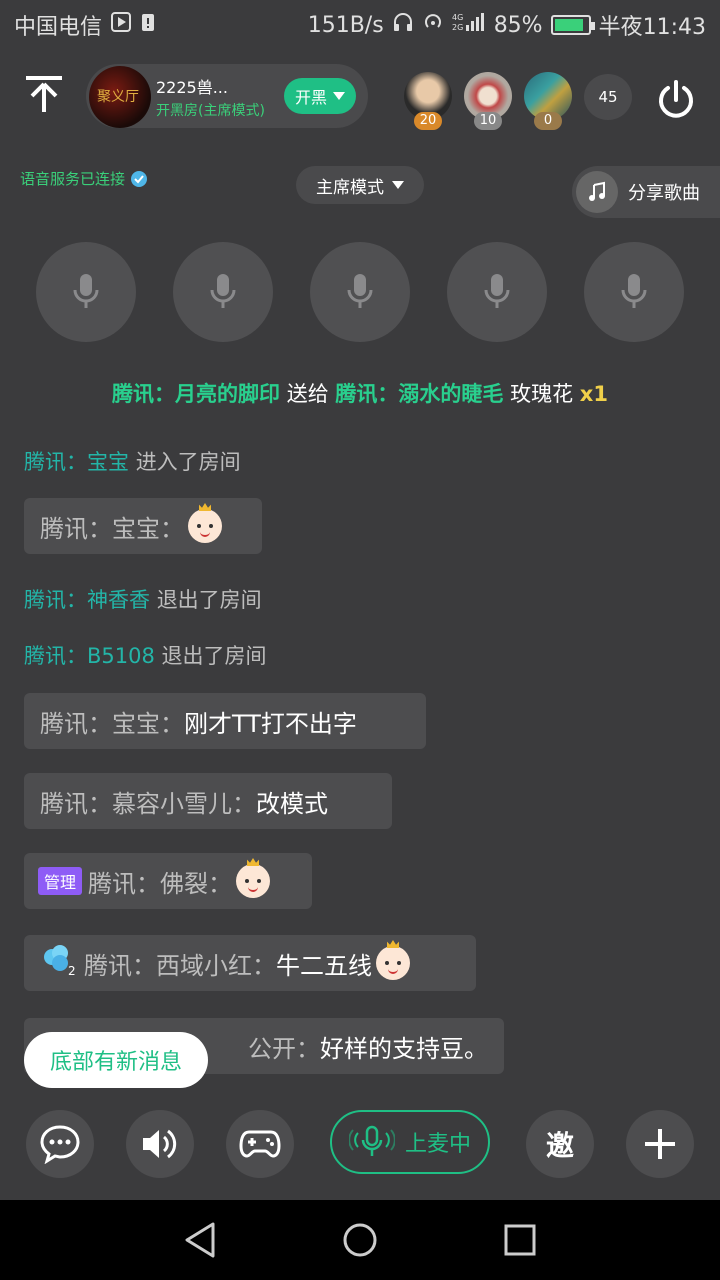  I want to click on chat-bubble-icon, so click(60, 1144).